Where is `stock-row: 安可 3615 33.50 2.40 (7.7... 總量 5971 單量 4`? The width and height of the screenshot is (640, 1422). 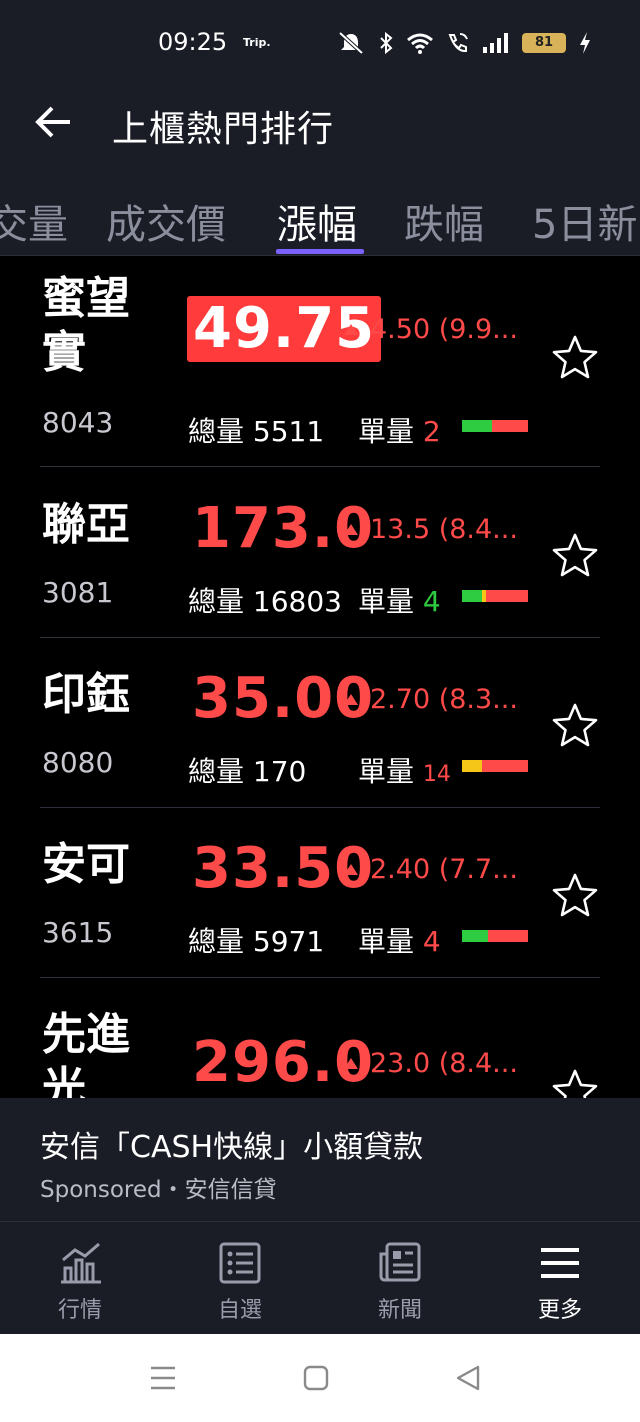
stock-row: 安可 3615 33.50 2.40 (7.7... 總量 5971 單量 4 is located at coordinates (320, 893).